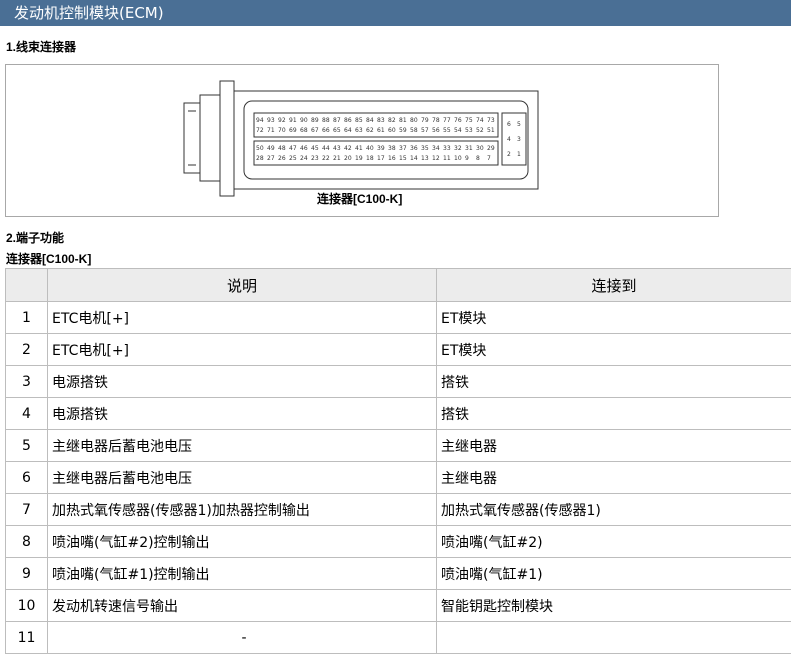  I want to click on pin-label: 67, so click(315, 130).